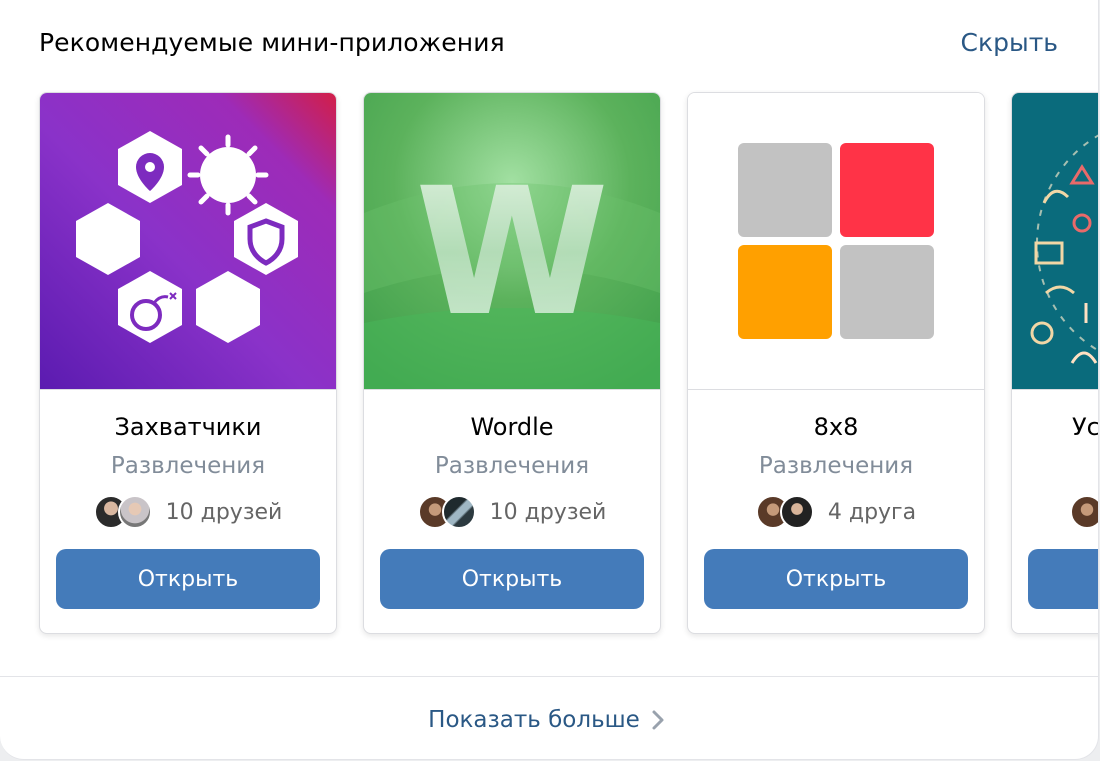 This screenshot has width=1100, height=761. I want to click on app-title: Wordle, so click(512, 427).